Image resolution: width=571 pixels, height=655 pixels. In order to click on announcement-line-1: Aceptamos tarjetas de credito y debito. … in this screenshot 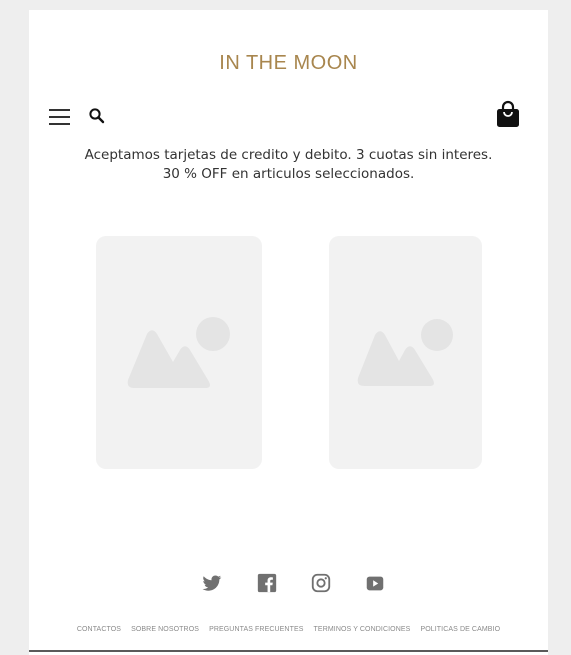, I will do `click(288, 155)`.